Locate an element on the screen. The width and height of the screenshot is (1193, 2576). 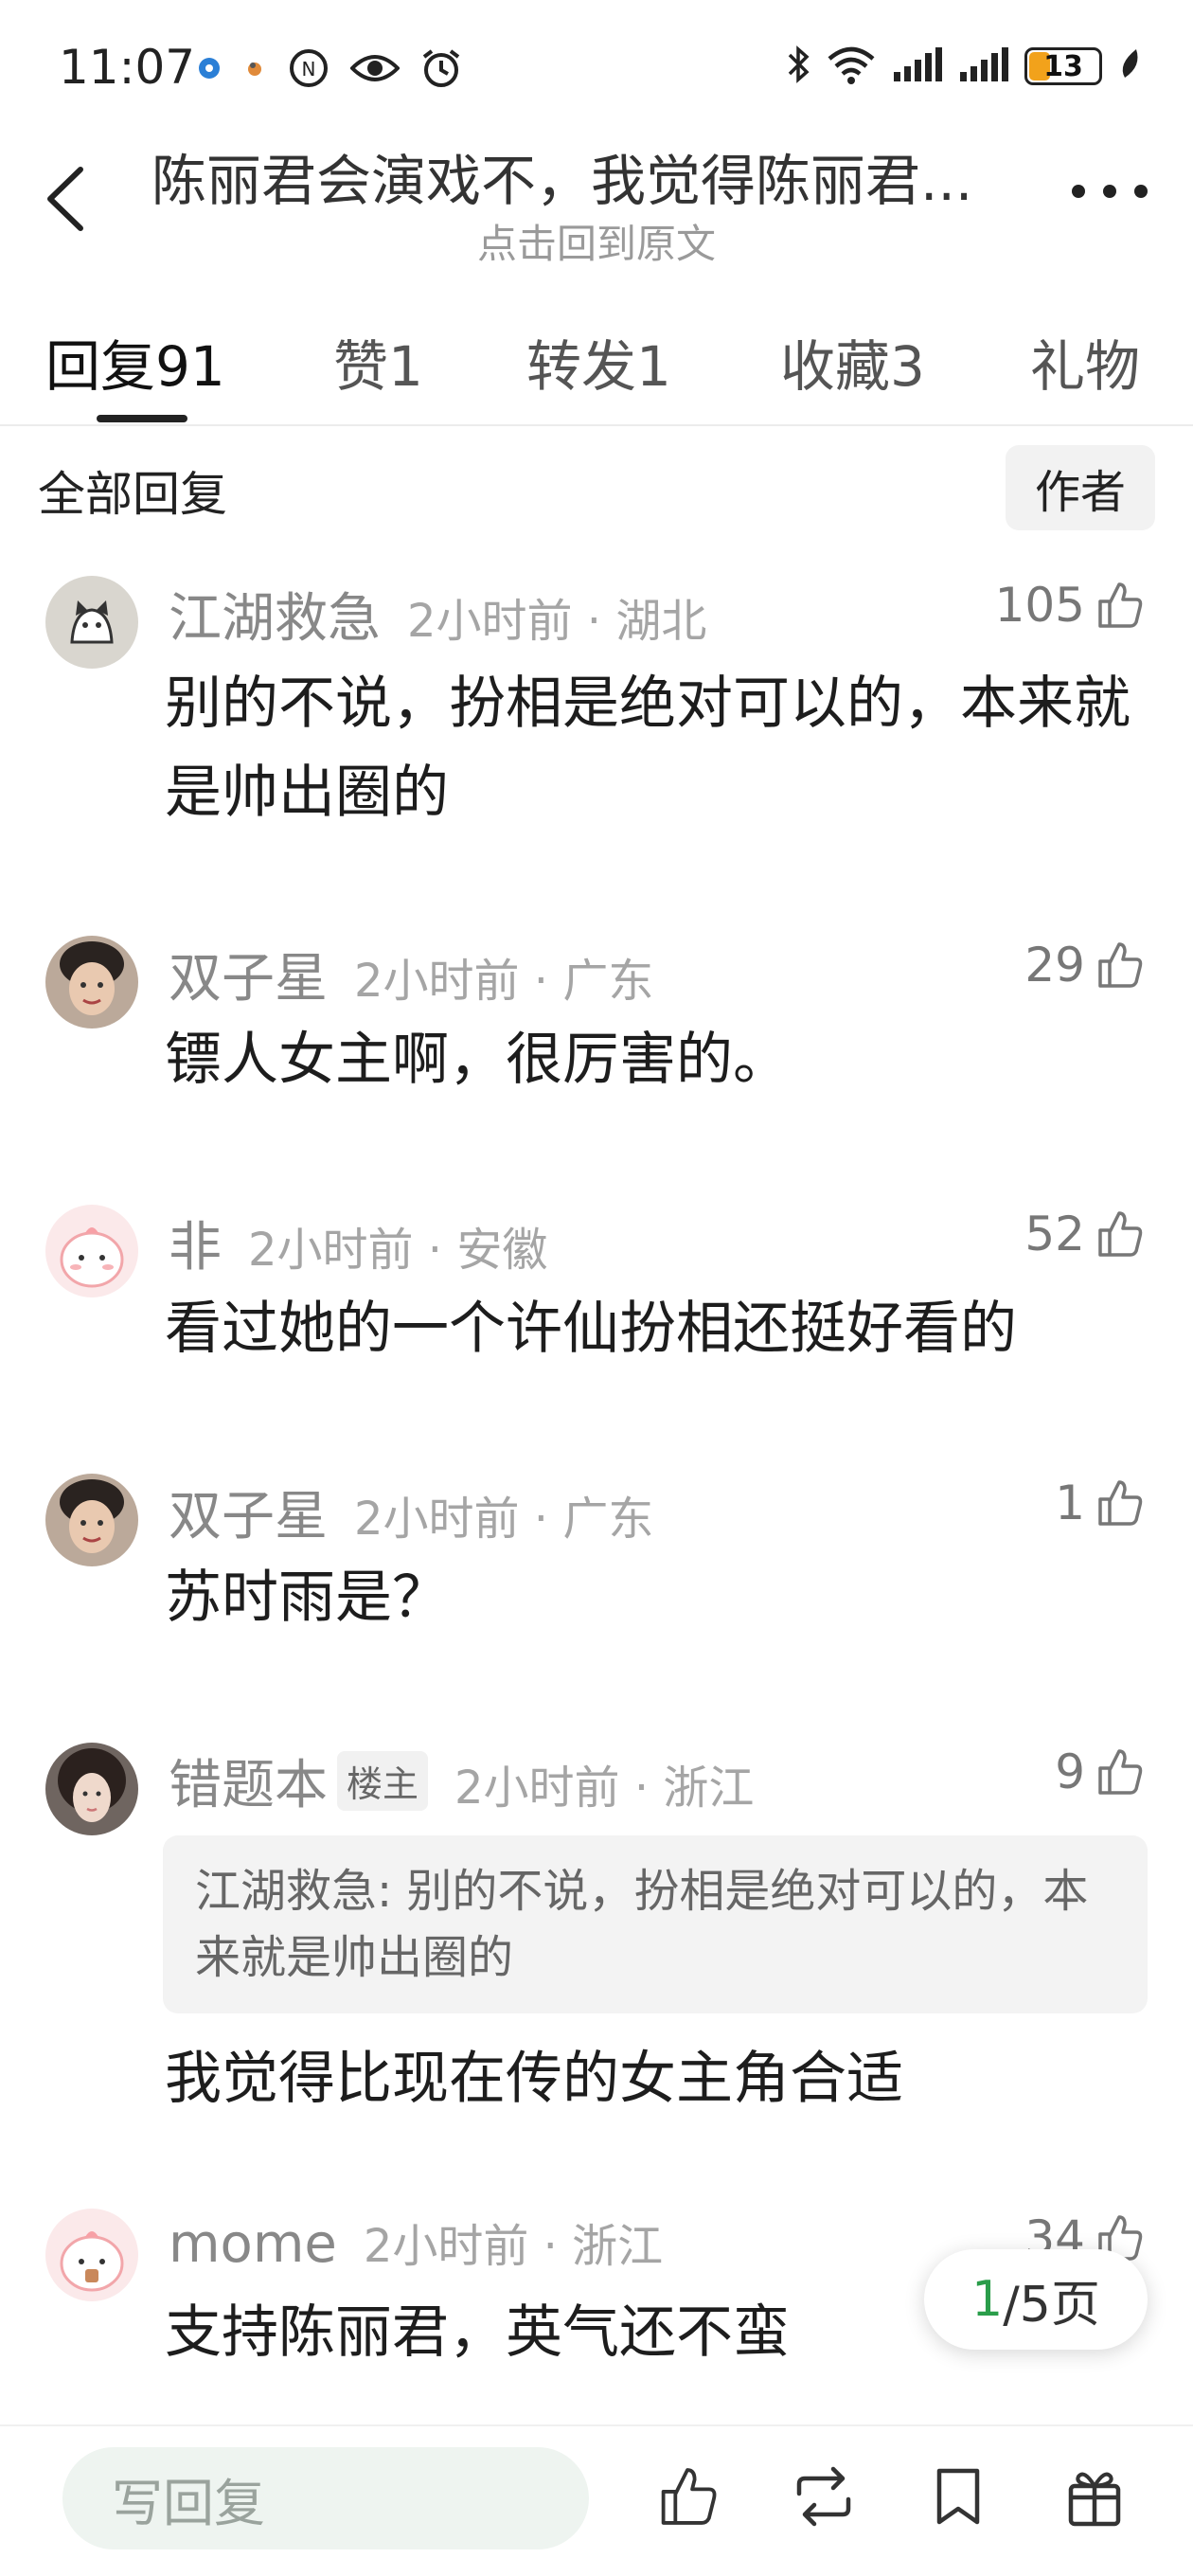
comment-like-button: 105 is located at coordinates (1069, 605).